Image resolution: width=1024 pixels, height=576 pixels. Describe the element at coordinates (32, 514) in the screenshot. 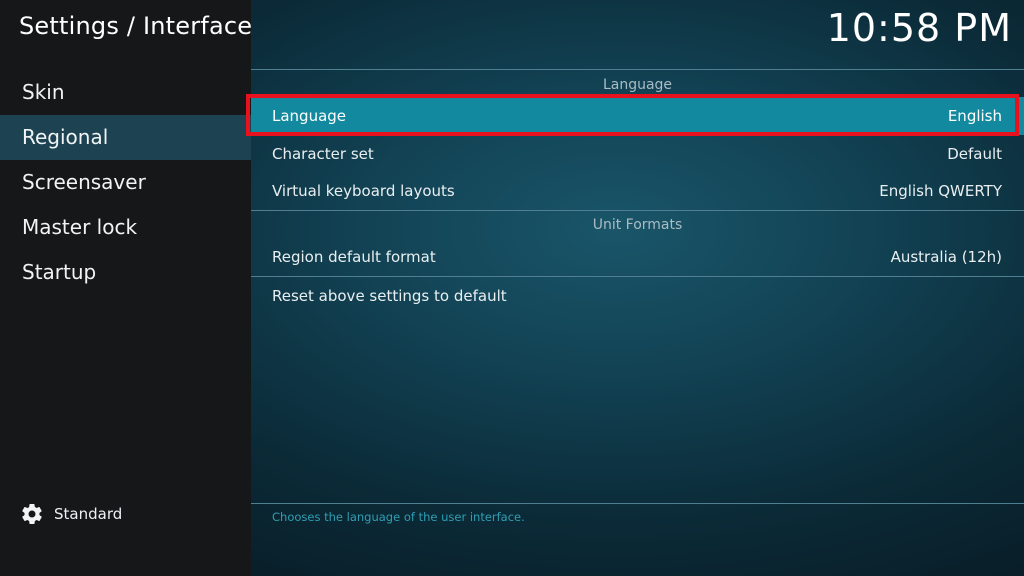

I see `gear-icon` at that location.